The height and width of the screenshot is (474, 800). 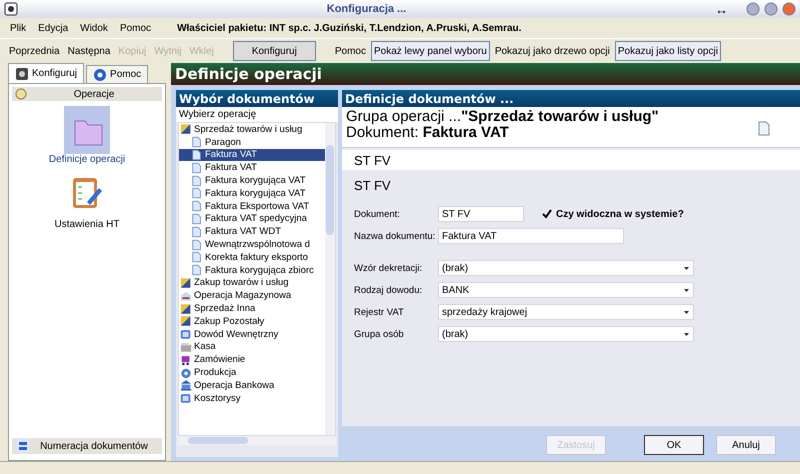 I want to click on app-icon, so click(x=11, y=9).